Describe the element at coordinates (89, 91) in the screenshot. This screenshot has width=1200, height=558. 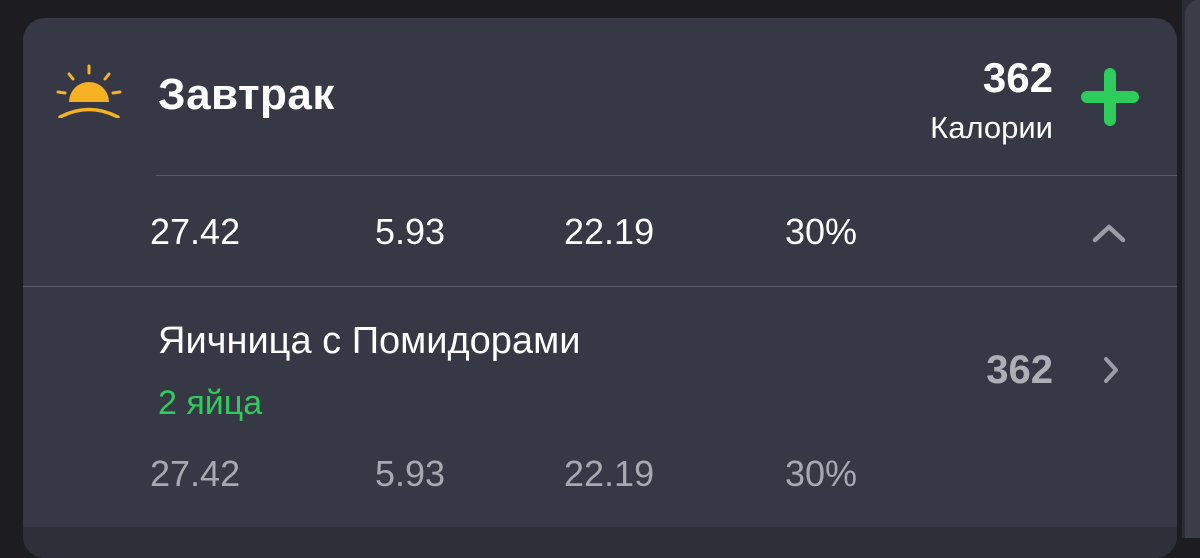
I see `sunrise-icon` at that location.